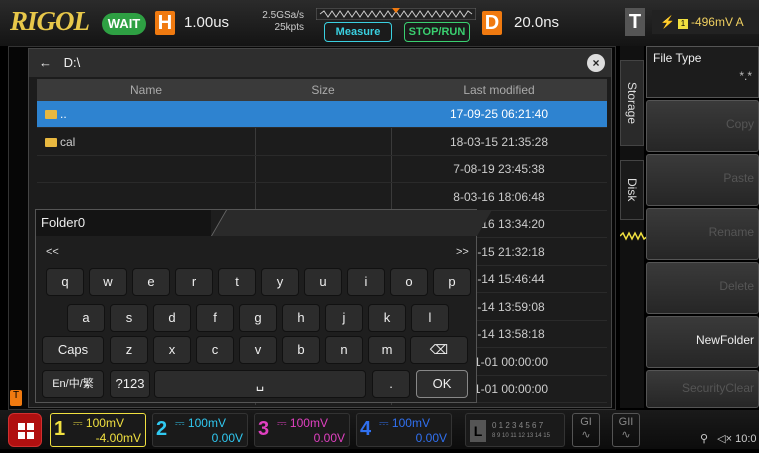 This screenshot has width=759, height=453. I want to click on rename-button: Rename, so click(702, 234).